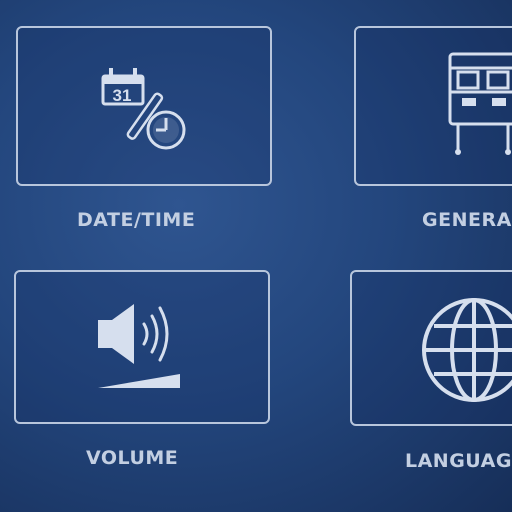  What do you see at coordinates (458, 461) in the screenshot?
I see `language-label: LANGUAG` at bounding box center [458, 461].